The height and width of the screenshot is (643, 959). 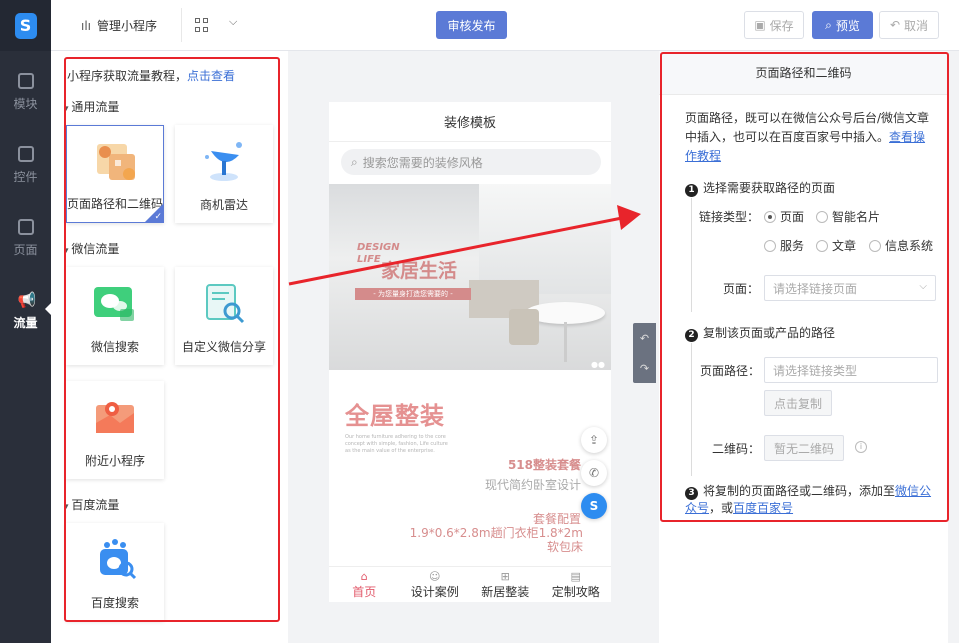 What do you see at coordinates (575, 576) in the screenshot?
I see `doc-icon: ▤` at bounding box center [575, 576].